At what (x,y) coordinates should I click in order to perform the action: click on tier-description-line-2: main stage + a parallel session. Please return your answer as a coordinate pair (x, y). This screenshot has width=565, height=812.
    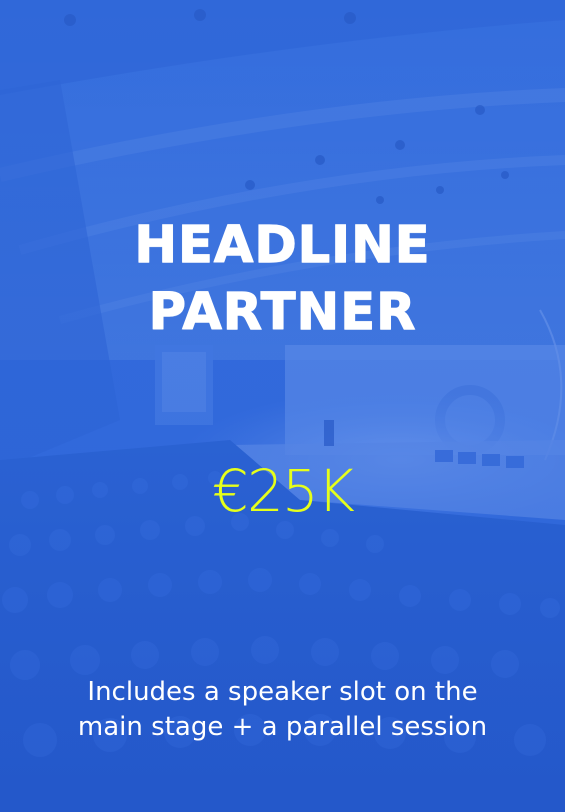
    Looking at the image, I should click on (282, 727).